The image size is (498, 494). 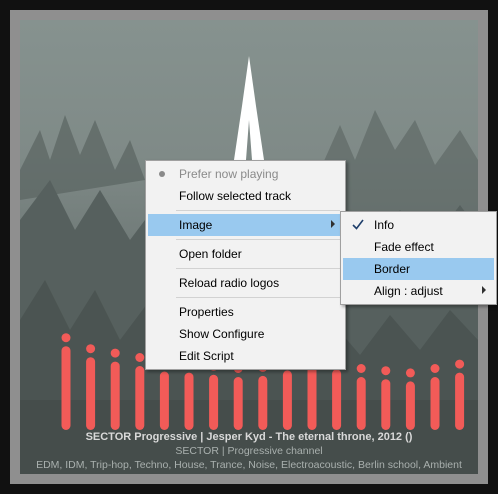 I want to click on radio-dot-icon, so click(x=162, y=174).